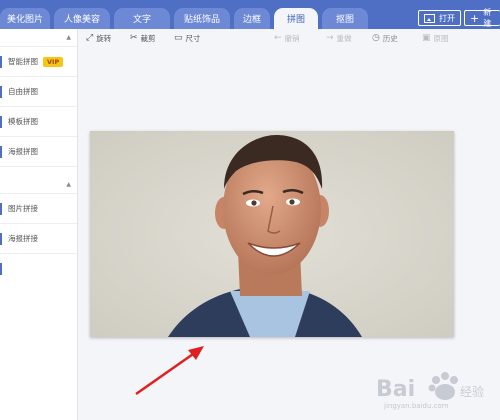  I want to click on plus-icon: +, so click(475, 18).